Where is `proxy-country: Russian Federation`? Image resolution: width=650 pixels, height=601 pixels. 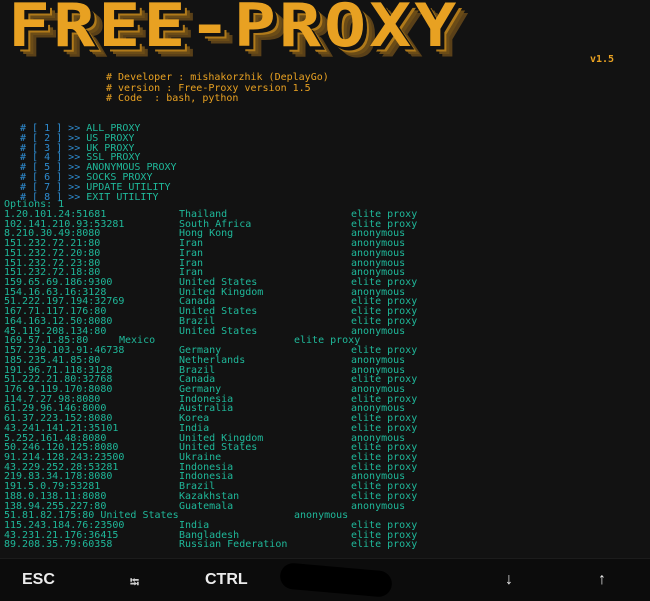 proxy-country: Russian Federation is located at coordinates (233, 545).